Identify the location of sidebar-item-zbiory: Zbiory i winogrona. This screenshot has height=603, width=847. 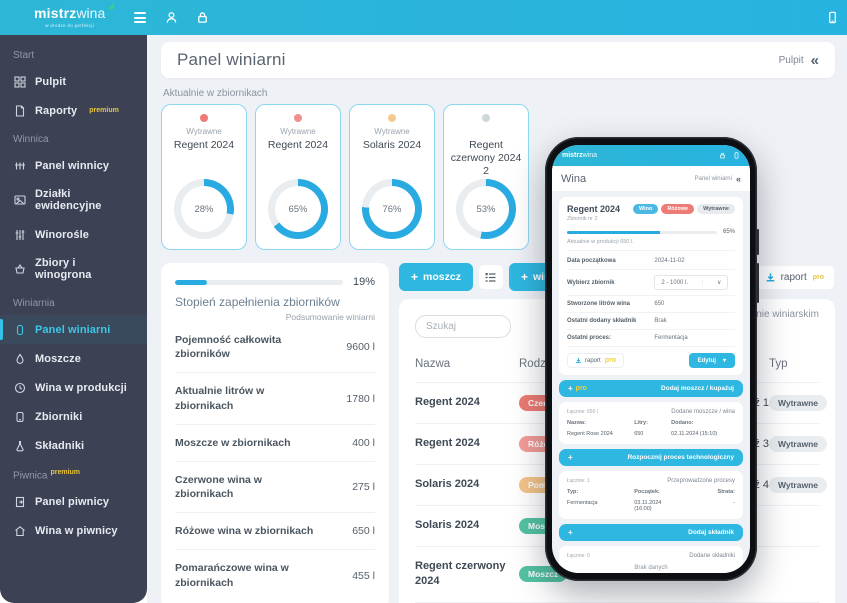
(73, 269).